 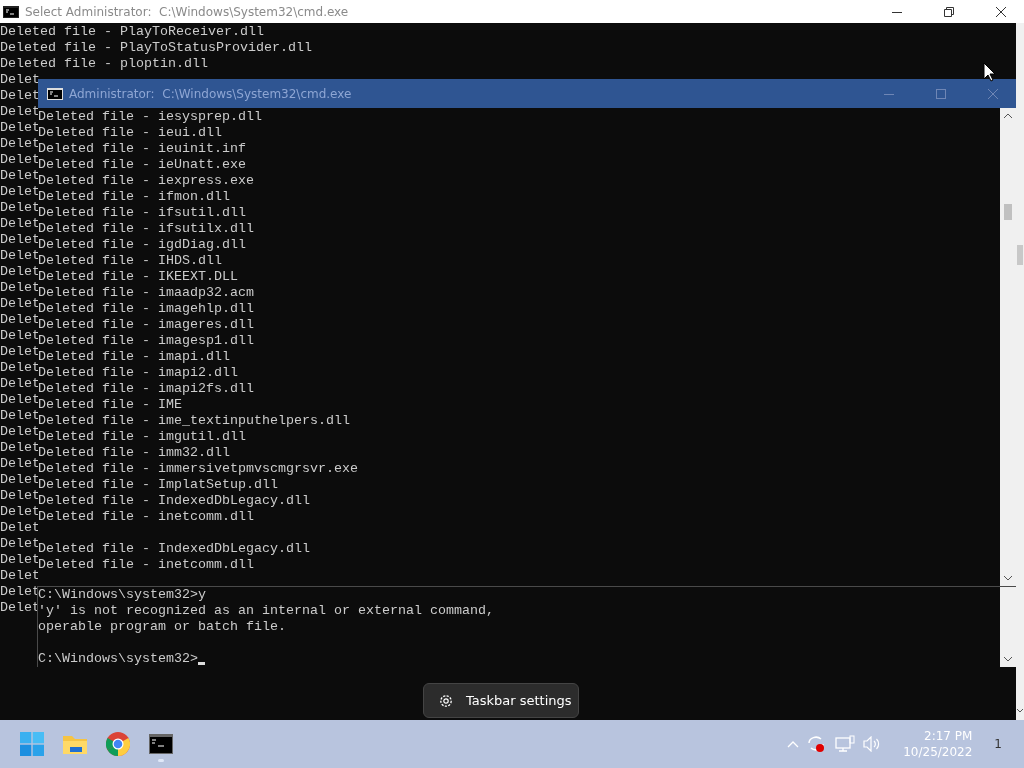 What do you see at coordinates (146, 181) in the screenshot?
I see `console-line: Deleted file - iexpress.exe` at bounding box center [146, 181].